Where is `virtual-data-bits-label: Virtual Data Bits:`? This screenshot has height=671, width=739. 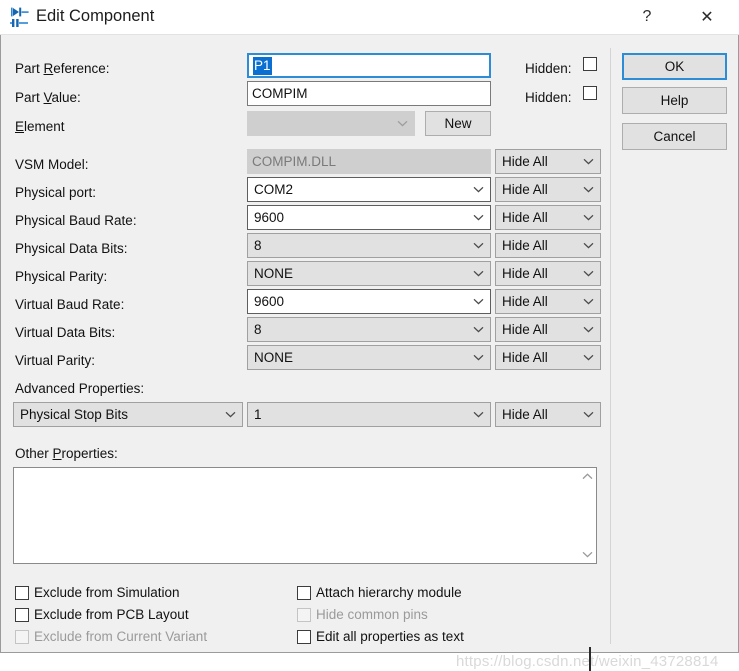 virtual-data-bits-label: Virtual Data Bits: is located at coordinates (65, 332).